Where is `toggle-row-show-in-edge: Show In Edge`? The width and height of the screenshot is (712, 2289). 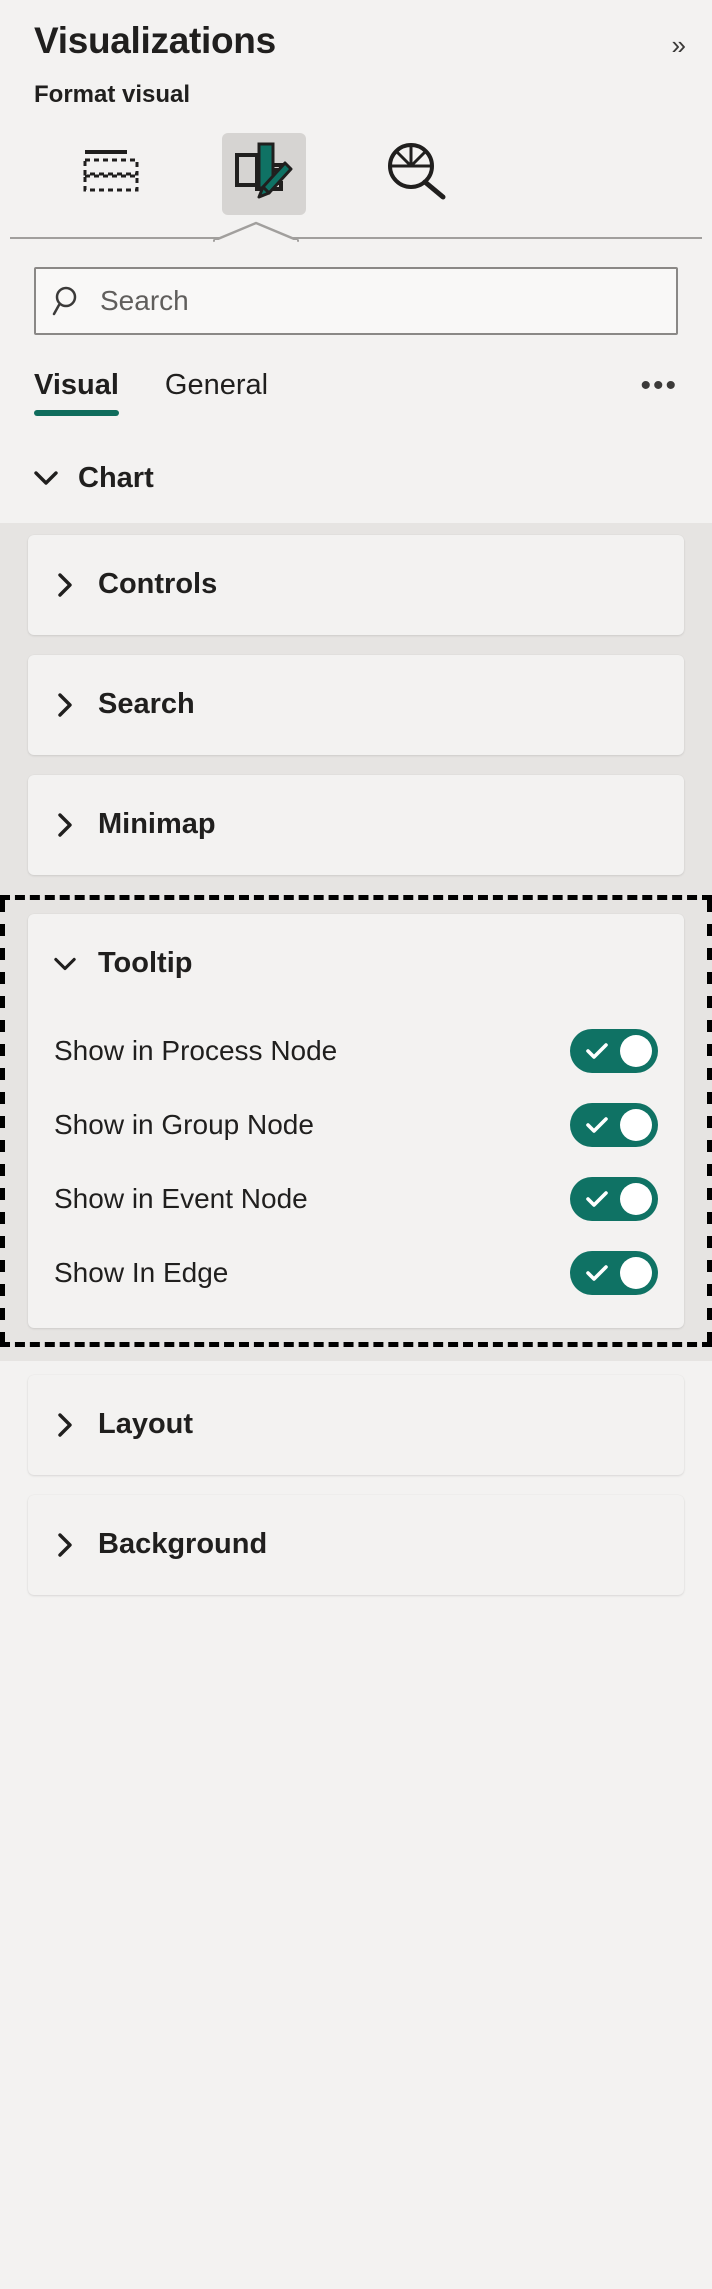
toggle-row-show-in-edge: Show In Edge is located at coordinates (356, 1273).